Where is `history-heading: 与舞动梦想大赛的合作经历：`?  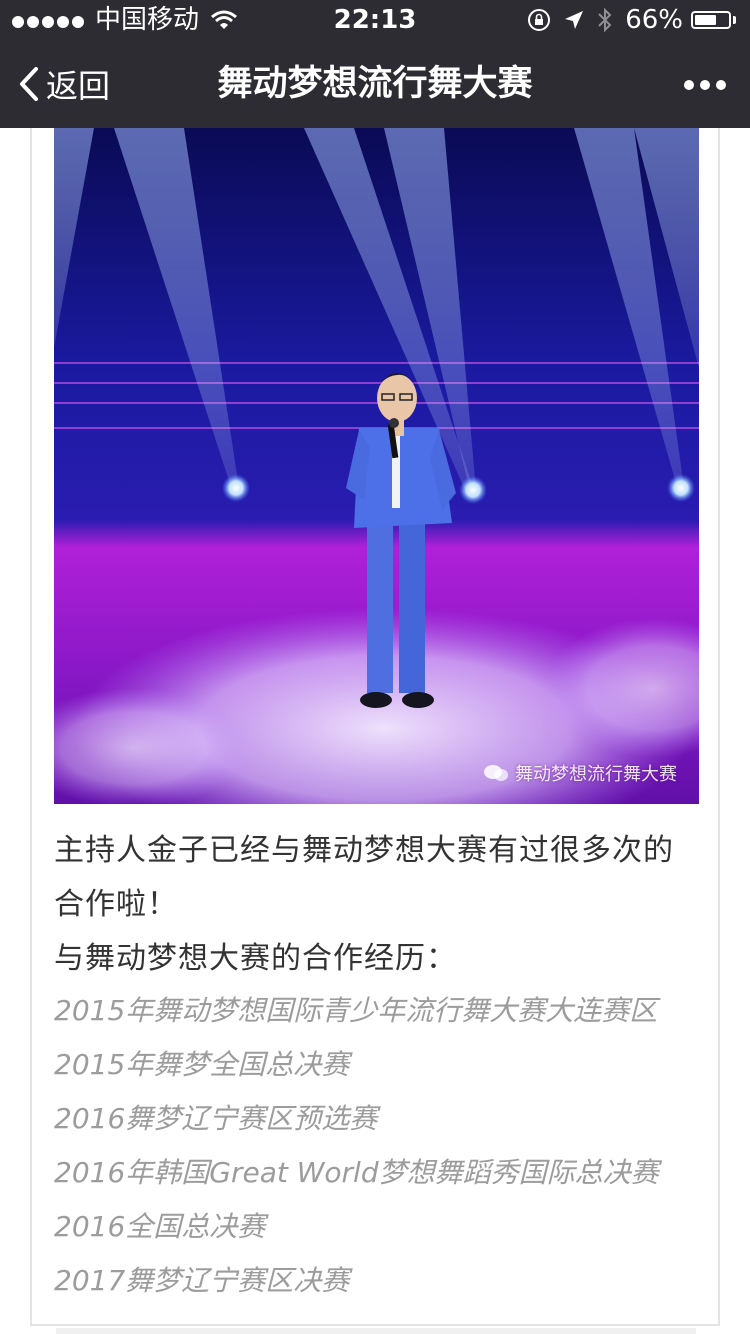
history-heading: 与舞动梦想大赛的合作经历： is located at coordinates (255, 958).